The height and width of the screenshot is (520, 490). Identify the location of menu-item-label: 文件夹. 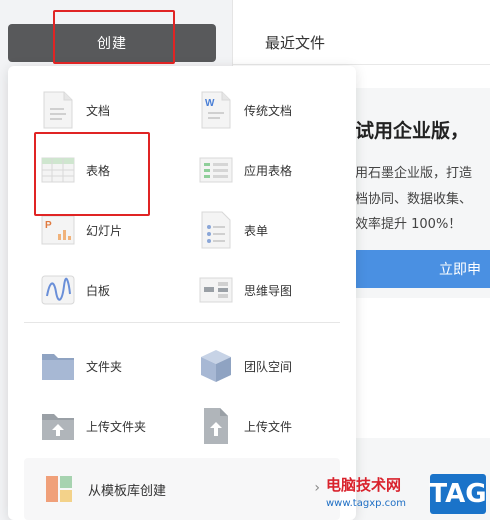
(104, 366).